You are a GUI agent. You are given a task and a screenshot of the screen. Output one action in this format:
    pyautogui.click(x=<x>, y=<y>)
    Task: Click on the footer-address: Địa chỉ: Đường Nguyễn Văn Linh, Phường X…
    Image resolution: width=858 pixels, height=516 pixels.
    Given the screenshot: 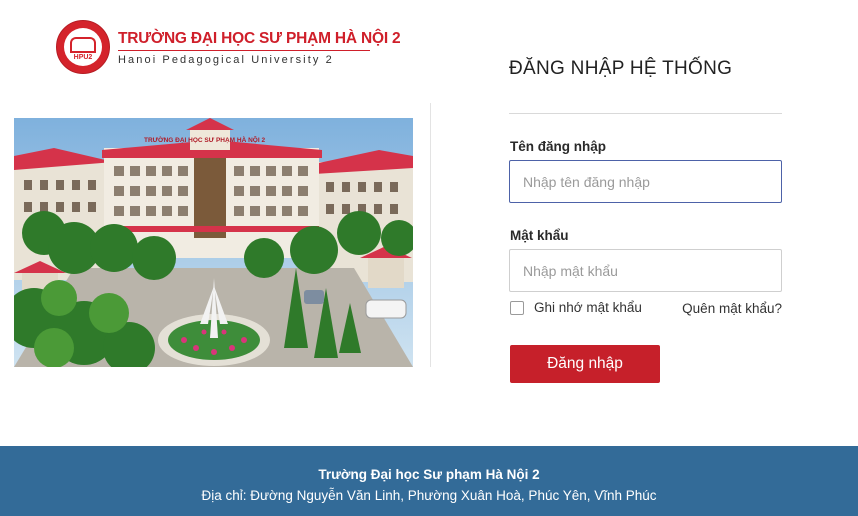 What is the action you would take?
    pyautogui.click(x=429, y=495)
    